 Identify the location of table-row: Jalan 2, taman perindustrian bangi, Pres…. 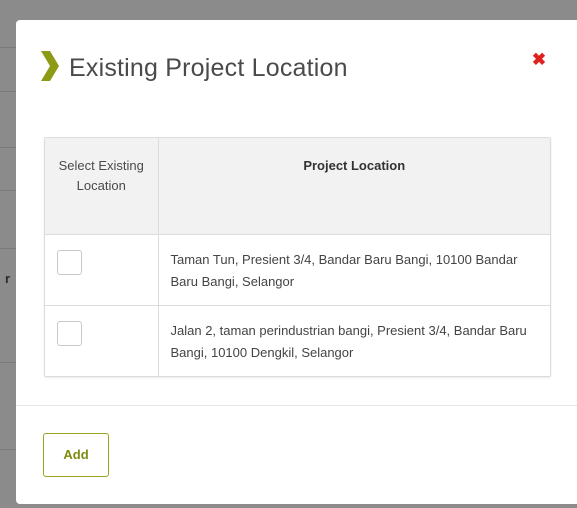
(297, 340).